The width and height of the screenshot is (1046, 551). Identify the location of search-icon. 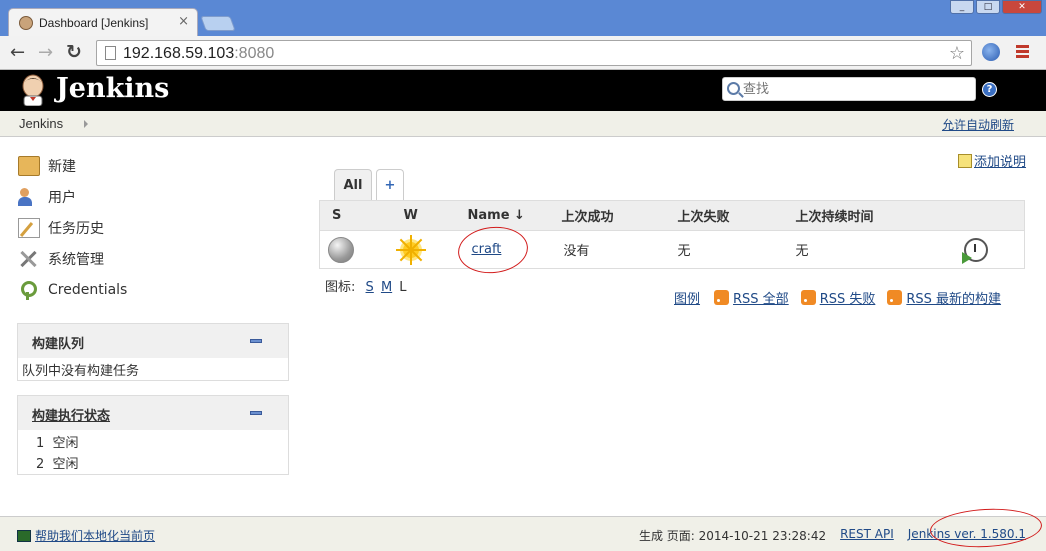
(733, 88).